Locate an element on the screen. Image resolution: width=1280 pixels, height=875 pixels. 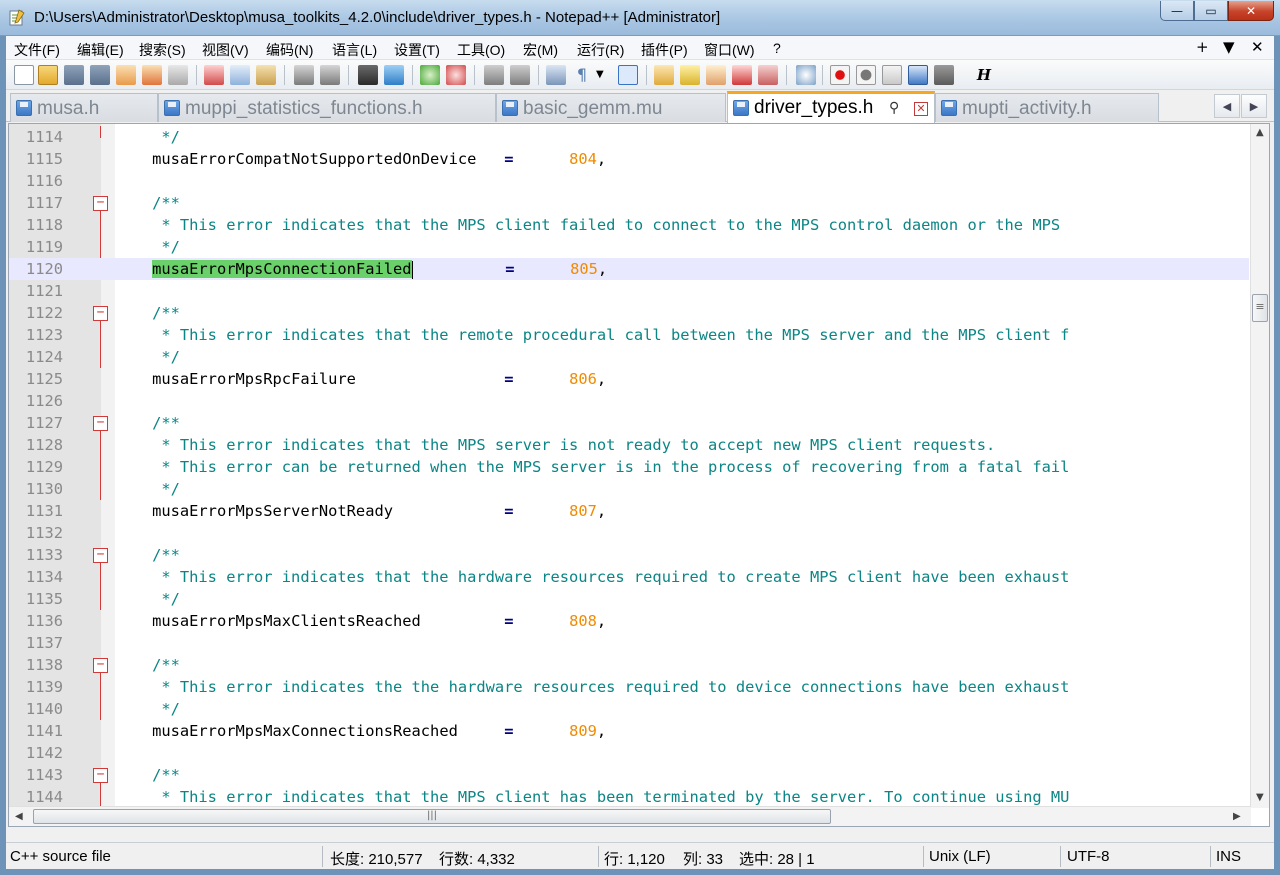
code-line: 1142 is located at coordinates (629, 753).